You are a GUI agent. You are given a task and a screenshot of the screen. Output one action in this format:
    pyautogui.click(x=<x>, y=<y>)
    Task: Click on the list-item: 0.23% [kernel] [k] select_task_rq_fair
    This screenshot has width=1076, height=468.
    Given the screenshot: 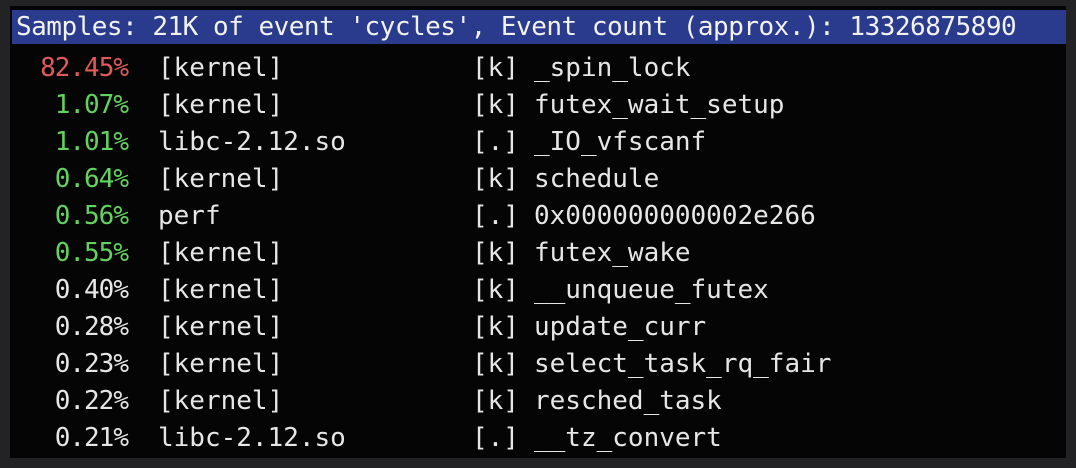 What is the action you would take?
    pyautogui.click(x=538, y=364)
    